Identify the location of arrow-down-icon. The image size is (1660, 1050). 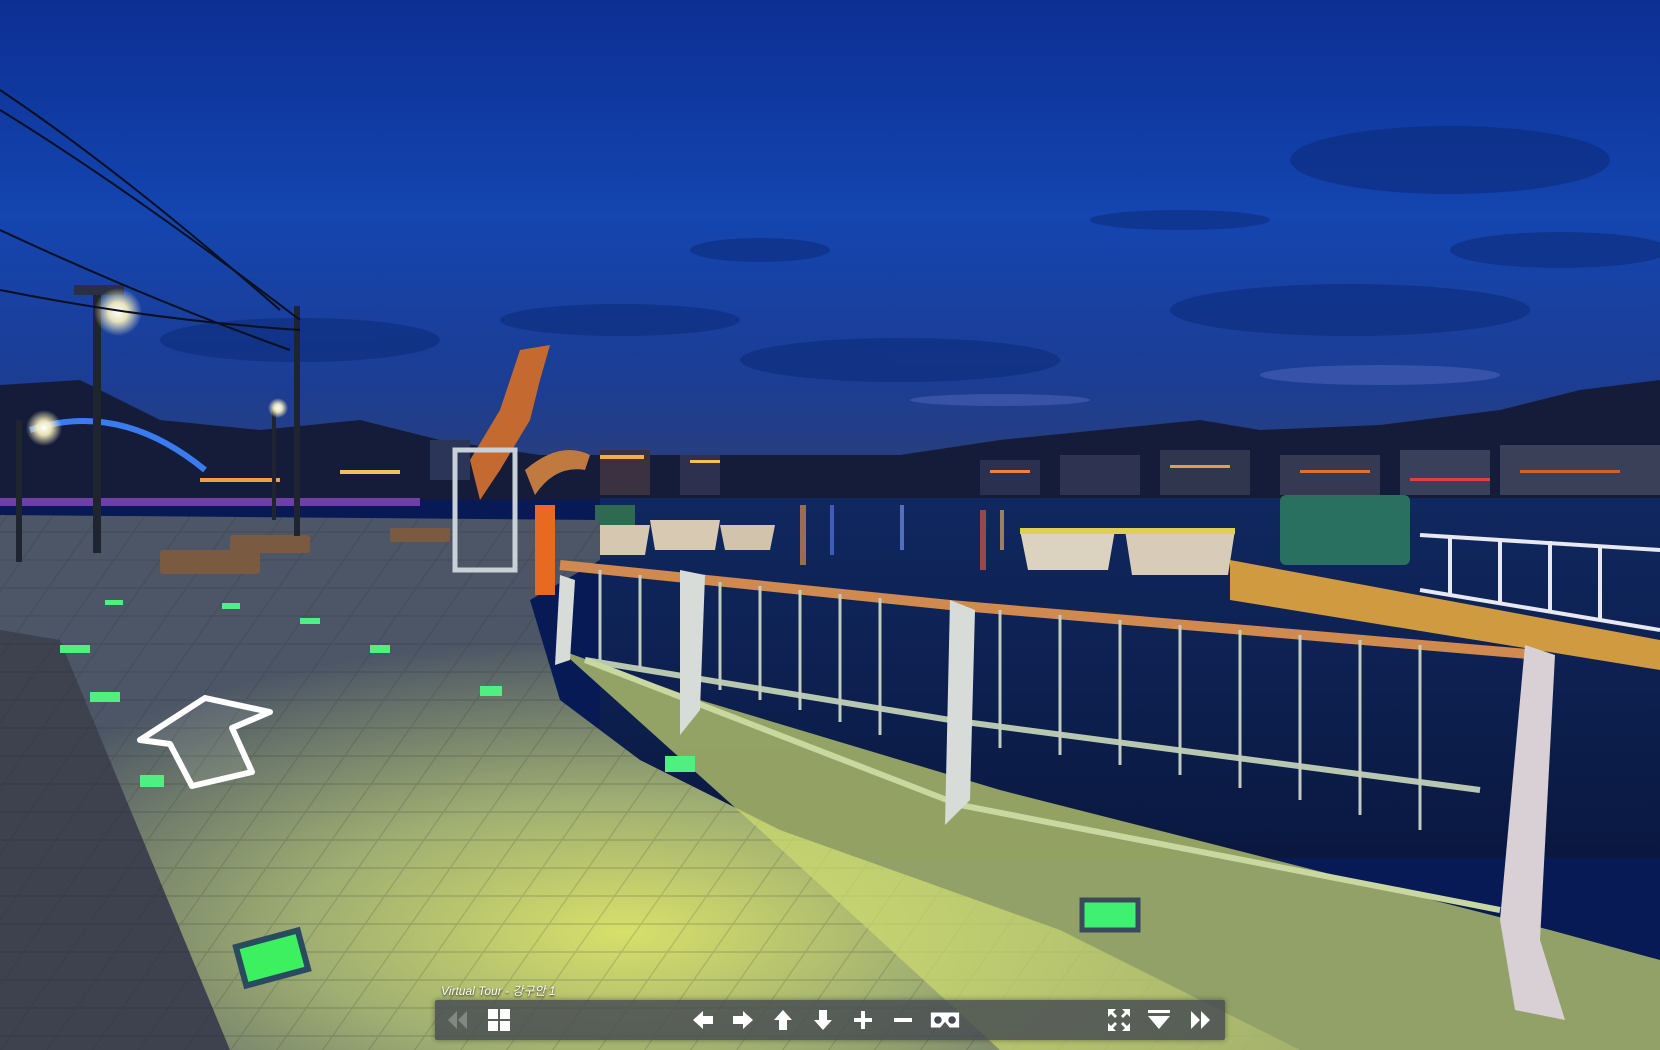
(823, 1020).